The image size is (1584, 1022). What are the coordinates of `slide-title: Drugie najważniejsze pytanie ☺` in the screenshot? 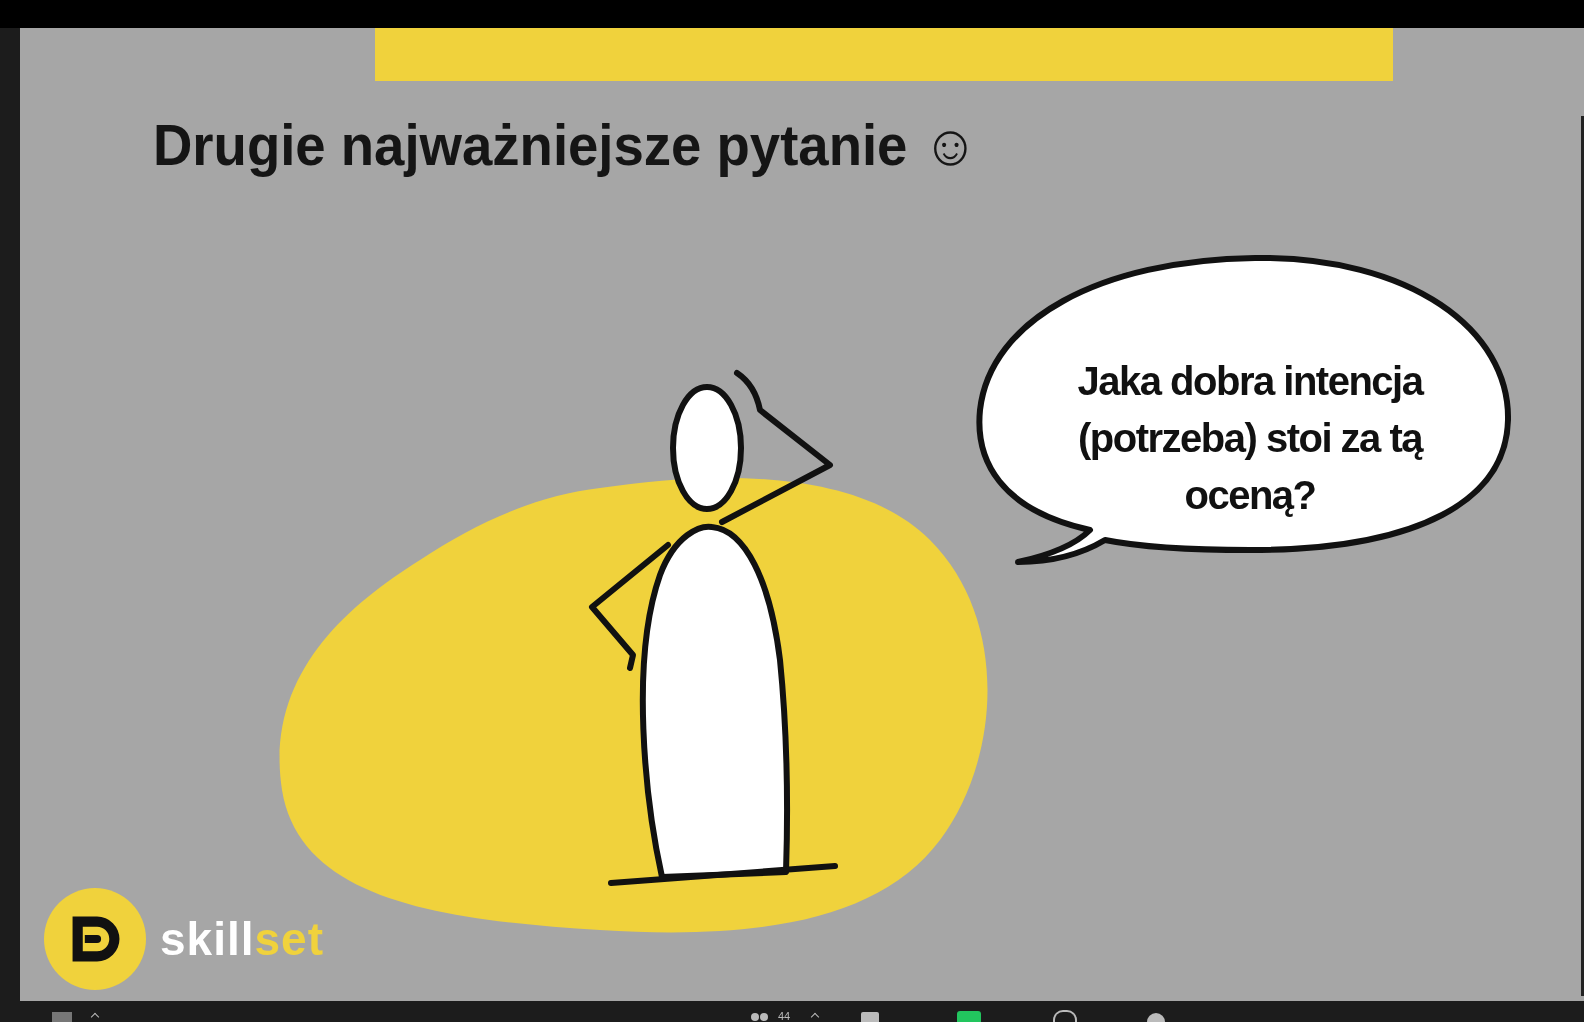 It's located at (566, 144).